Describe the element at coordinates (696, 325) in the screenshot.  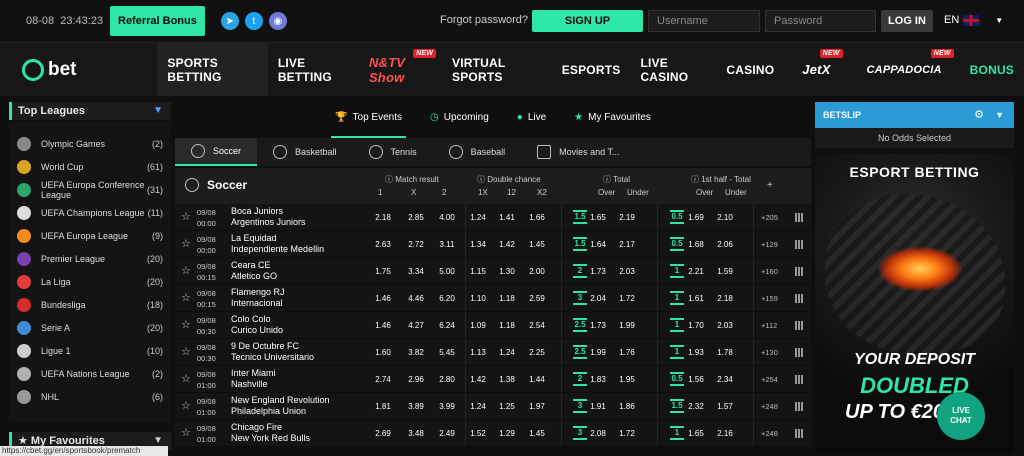
I see `odds-cell: 1.70` at that location.